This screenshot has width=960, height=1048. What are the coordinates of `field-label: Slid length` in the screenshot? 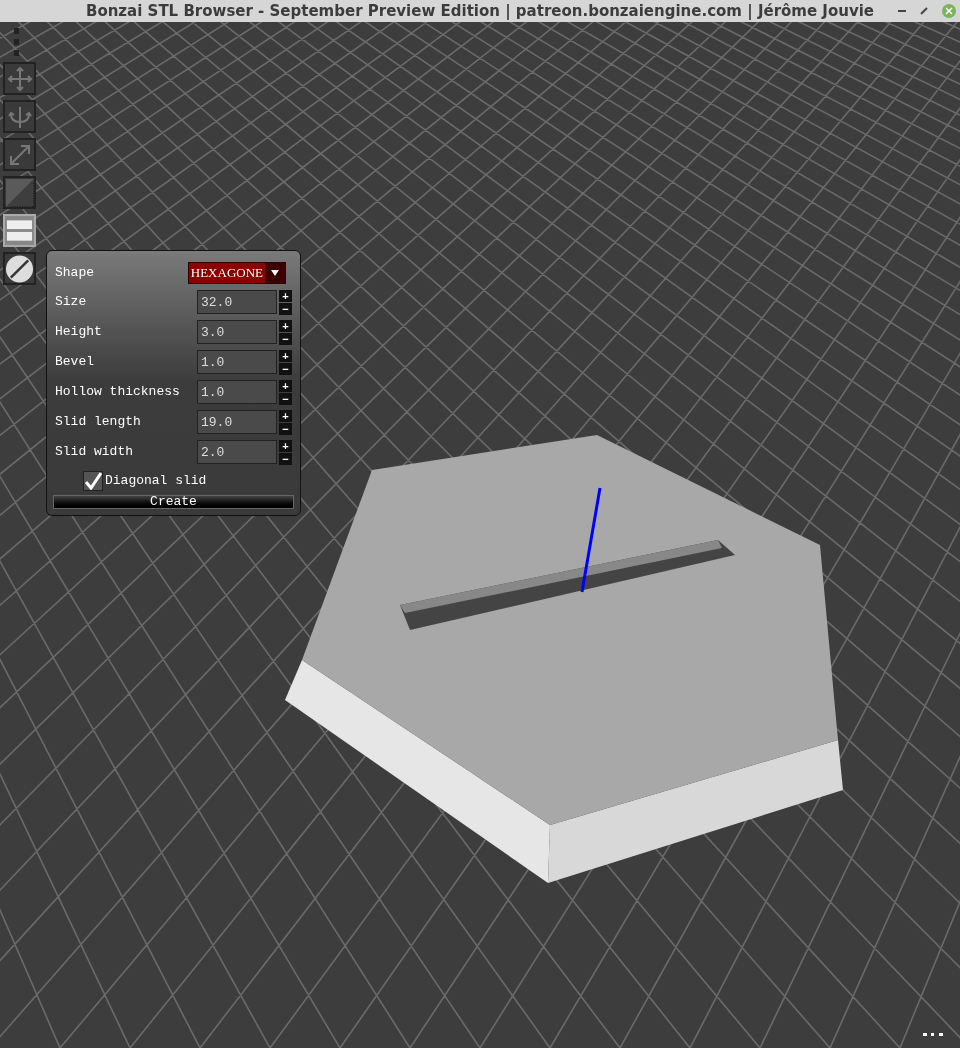 It's located at (98, 422).